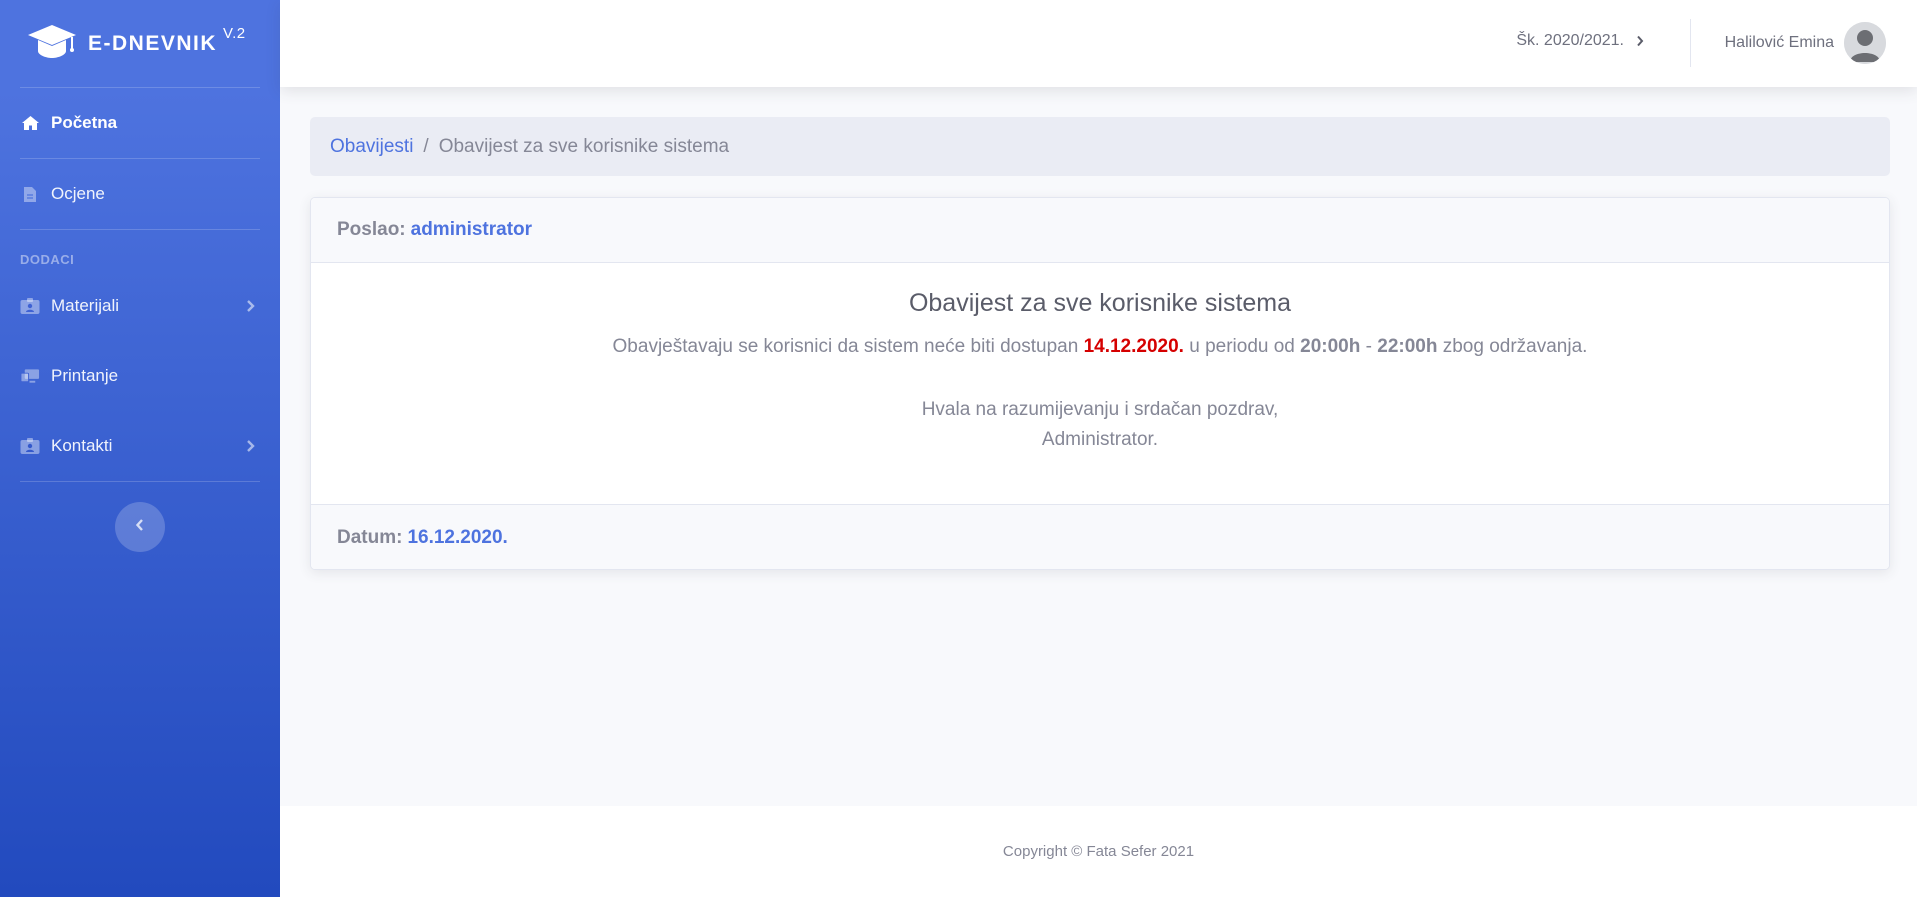  Describe the element at coordinates (371, 147) in the screenshot. I see `breadcrumb-link-obavijesti: Obavijesti` at that location.